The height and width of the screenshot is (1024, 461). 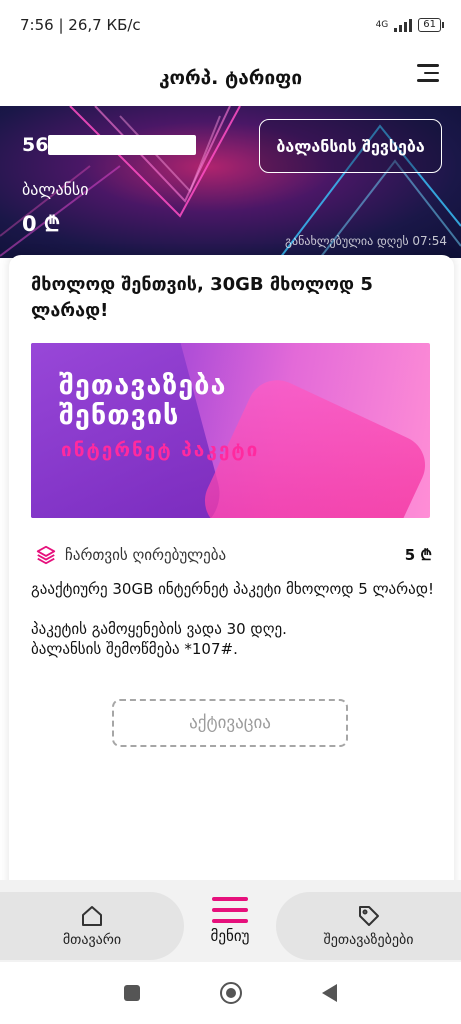 I want to click on fee-value: 5 ₾, so click(x=418, y=555).